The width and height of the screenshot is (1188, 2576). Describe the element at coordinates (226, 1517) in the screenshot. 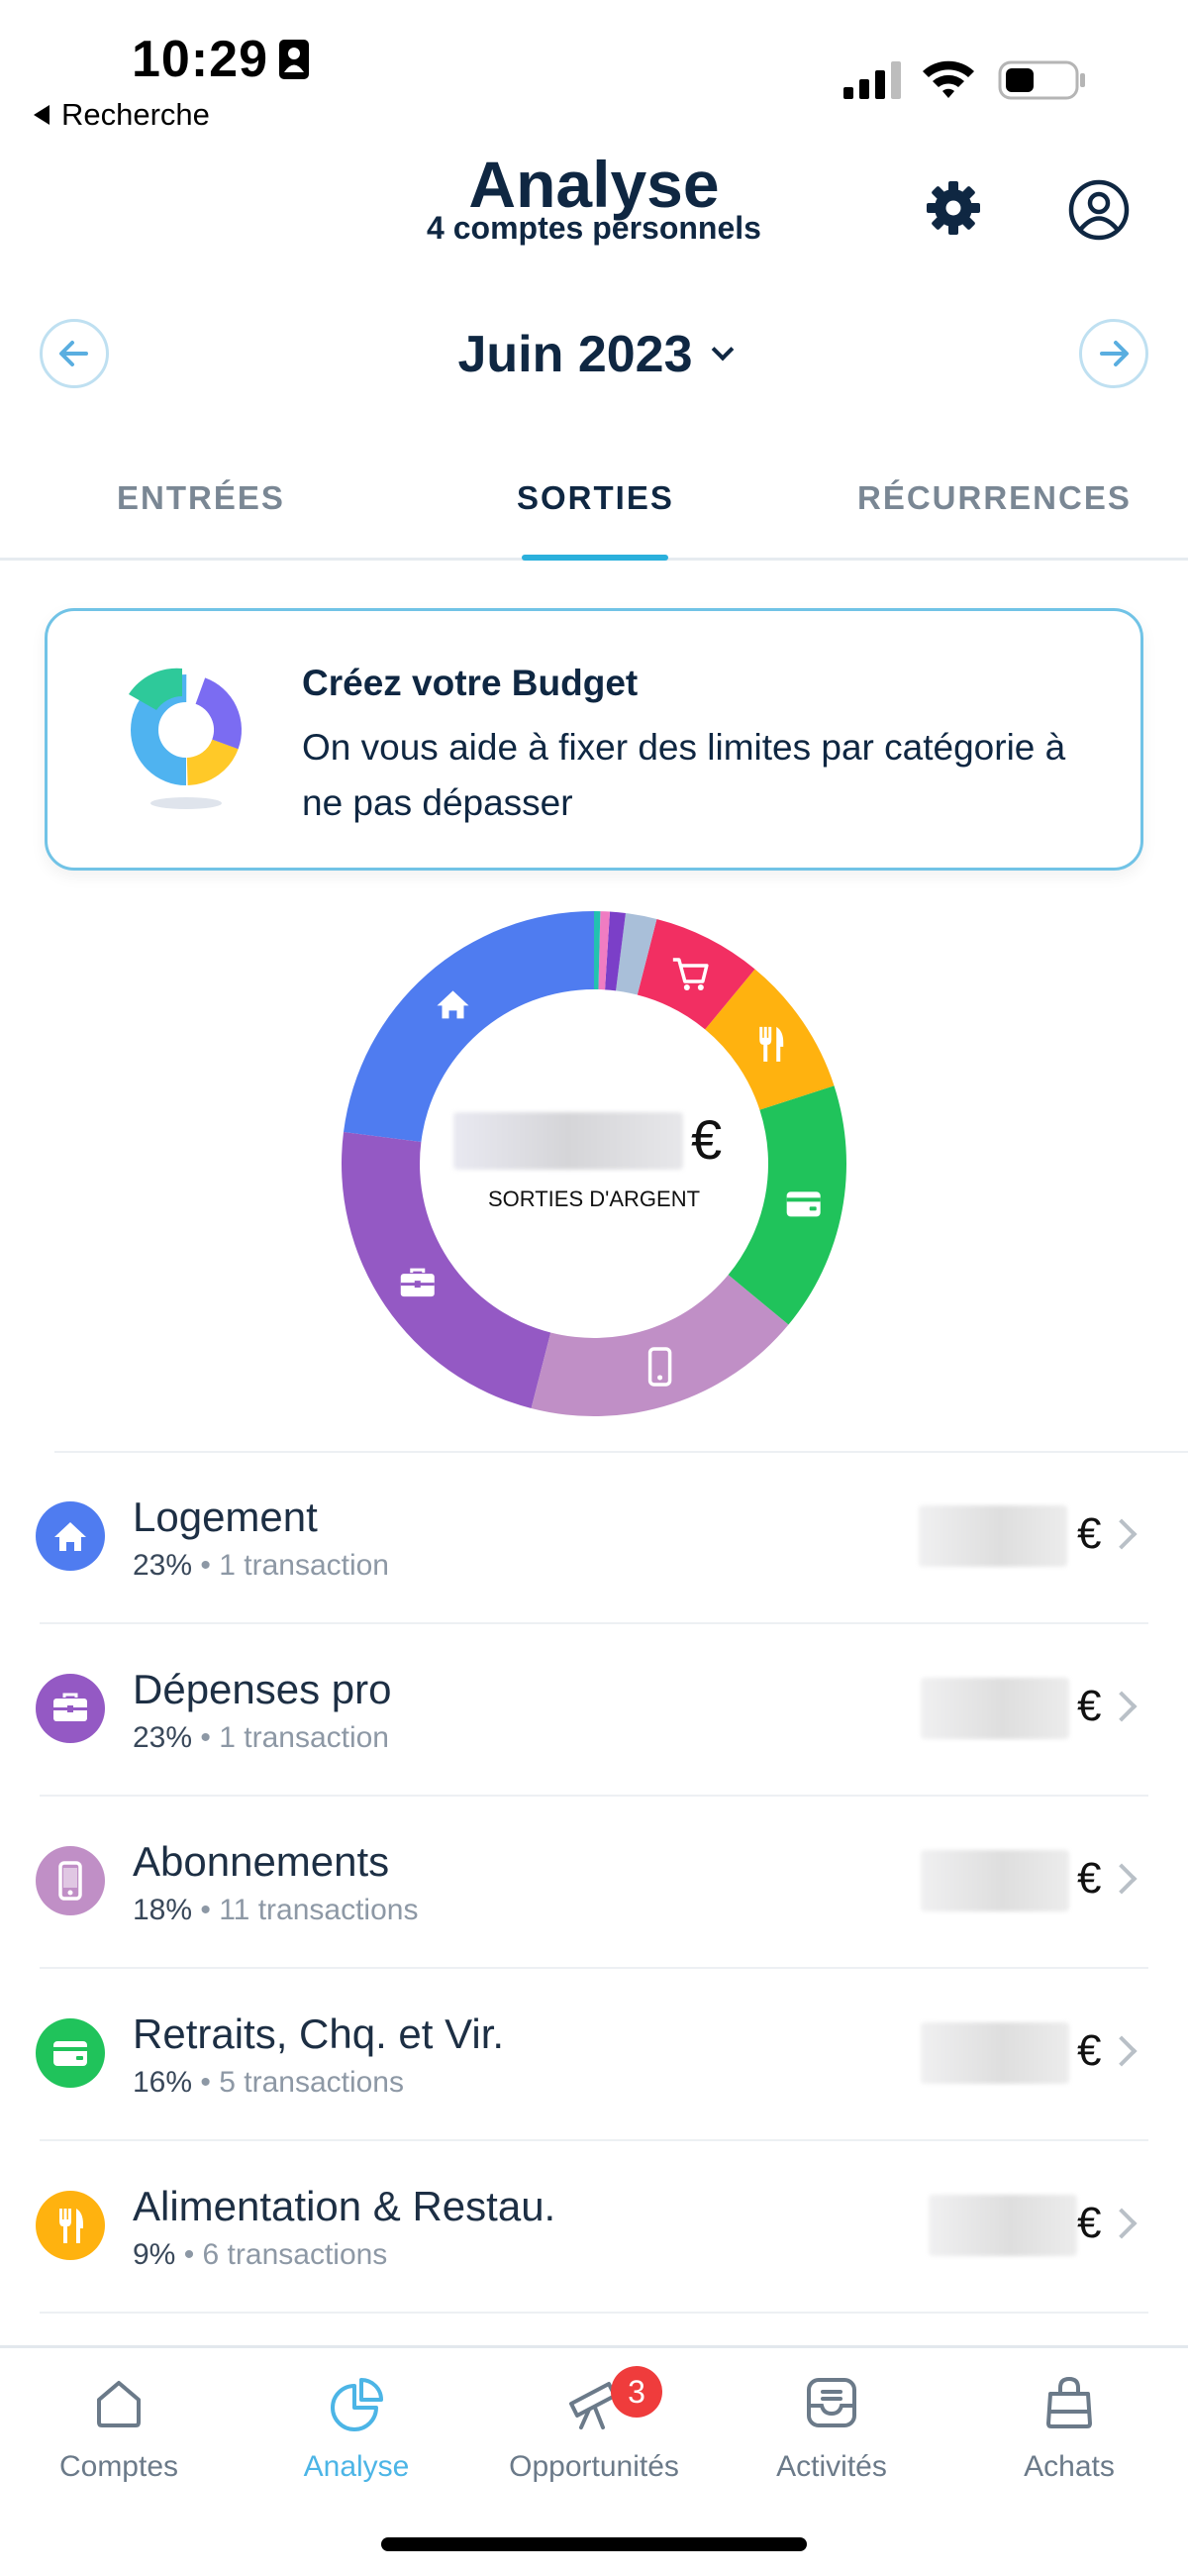

I see `category-name: Logement` at that location.